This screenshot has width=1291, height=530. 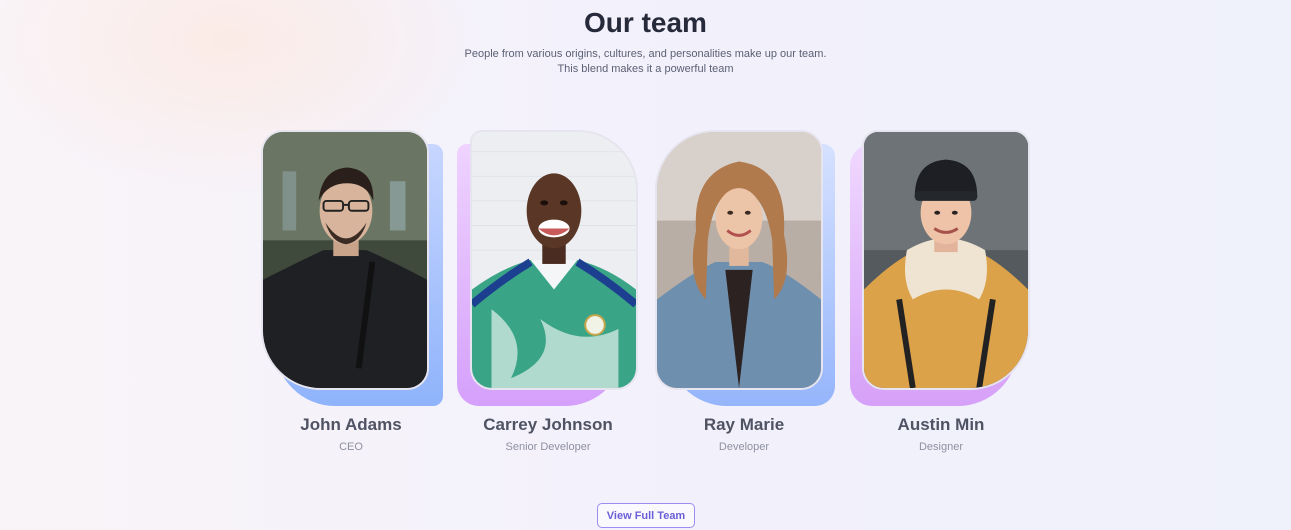 What do you see at coordinates (941, 447) in the screenshot?
I see `member-role: Designer` at bounding box center [941, 447].